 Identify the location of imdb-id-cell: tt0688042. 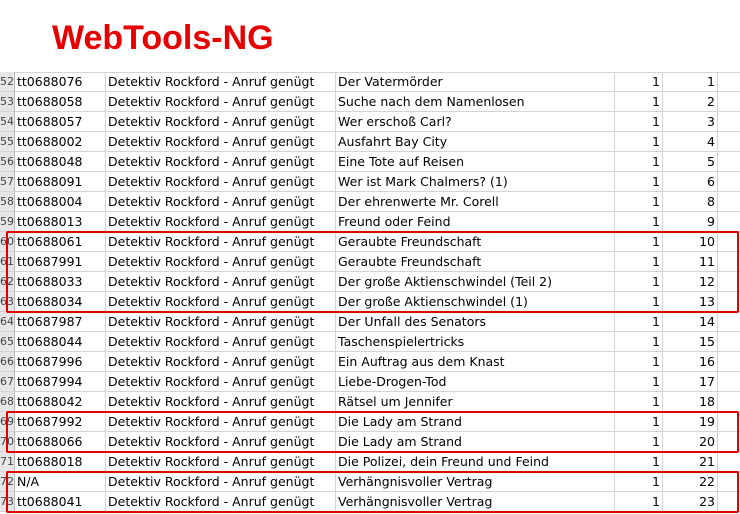
(60, 402).